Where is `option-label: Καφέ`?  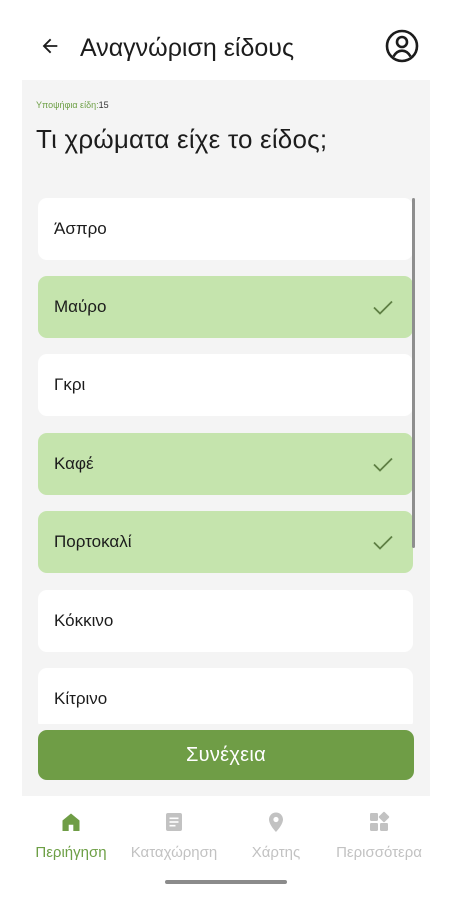 option-label: Καφέ is located at coordinates (74, 463).